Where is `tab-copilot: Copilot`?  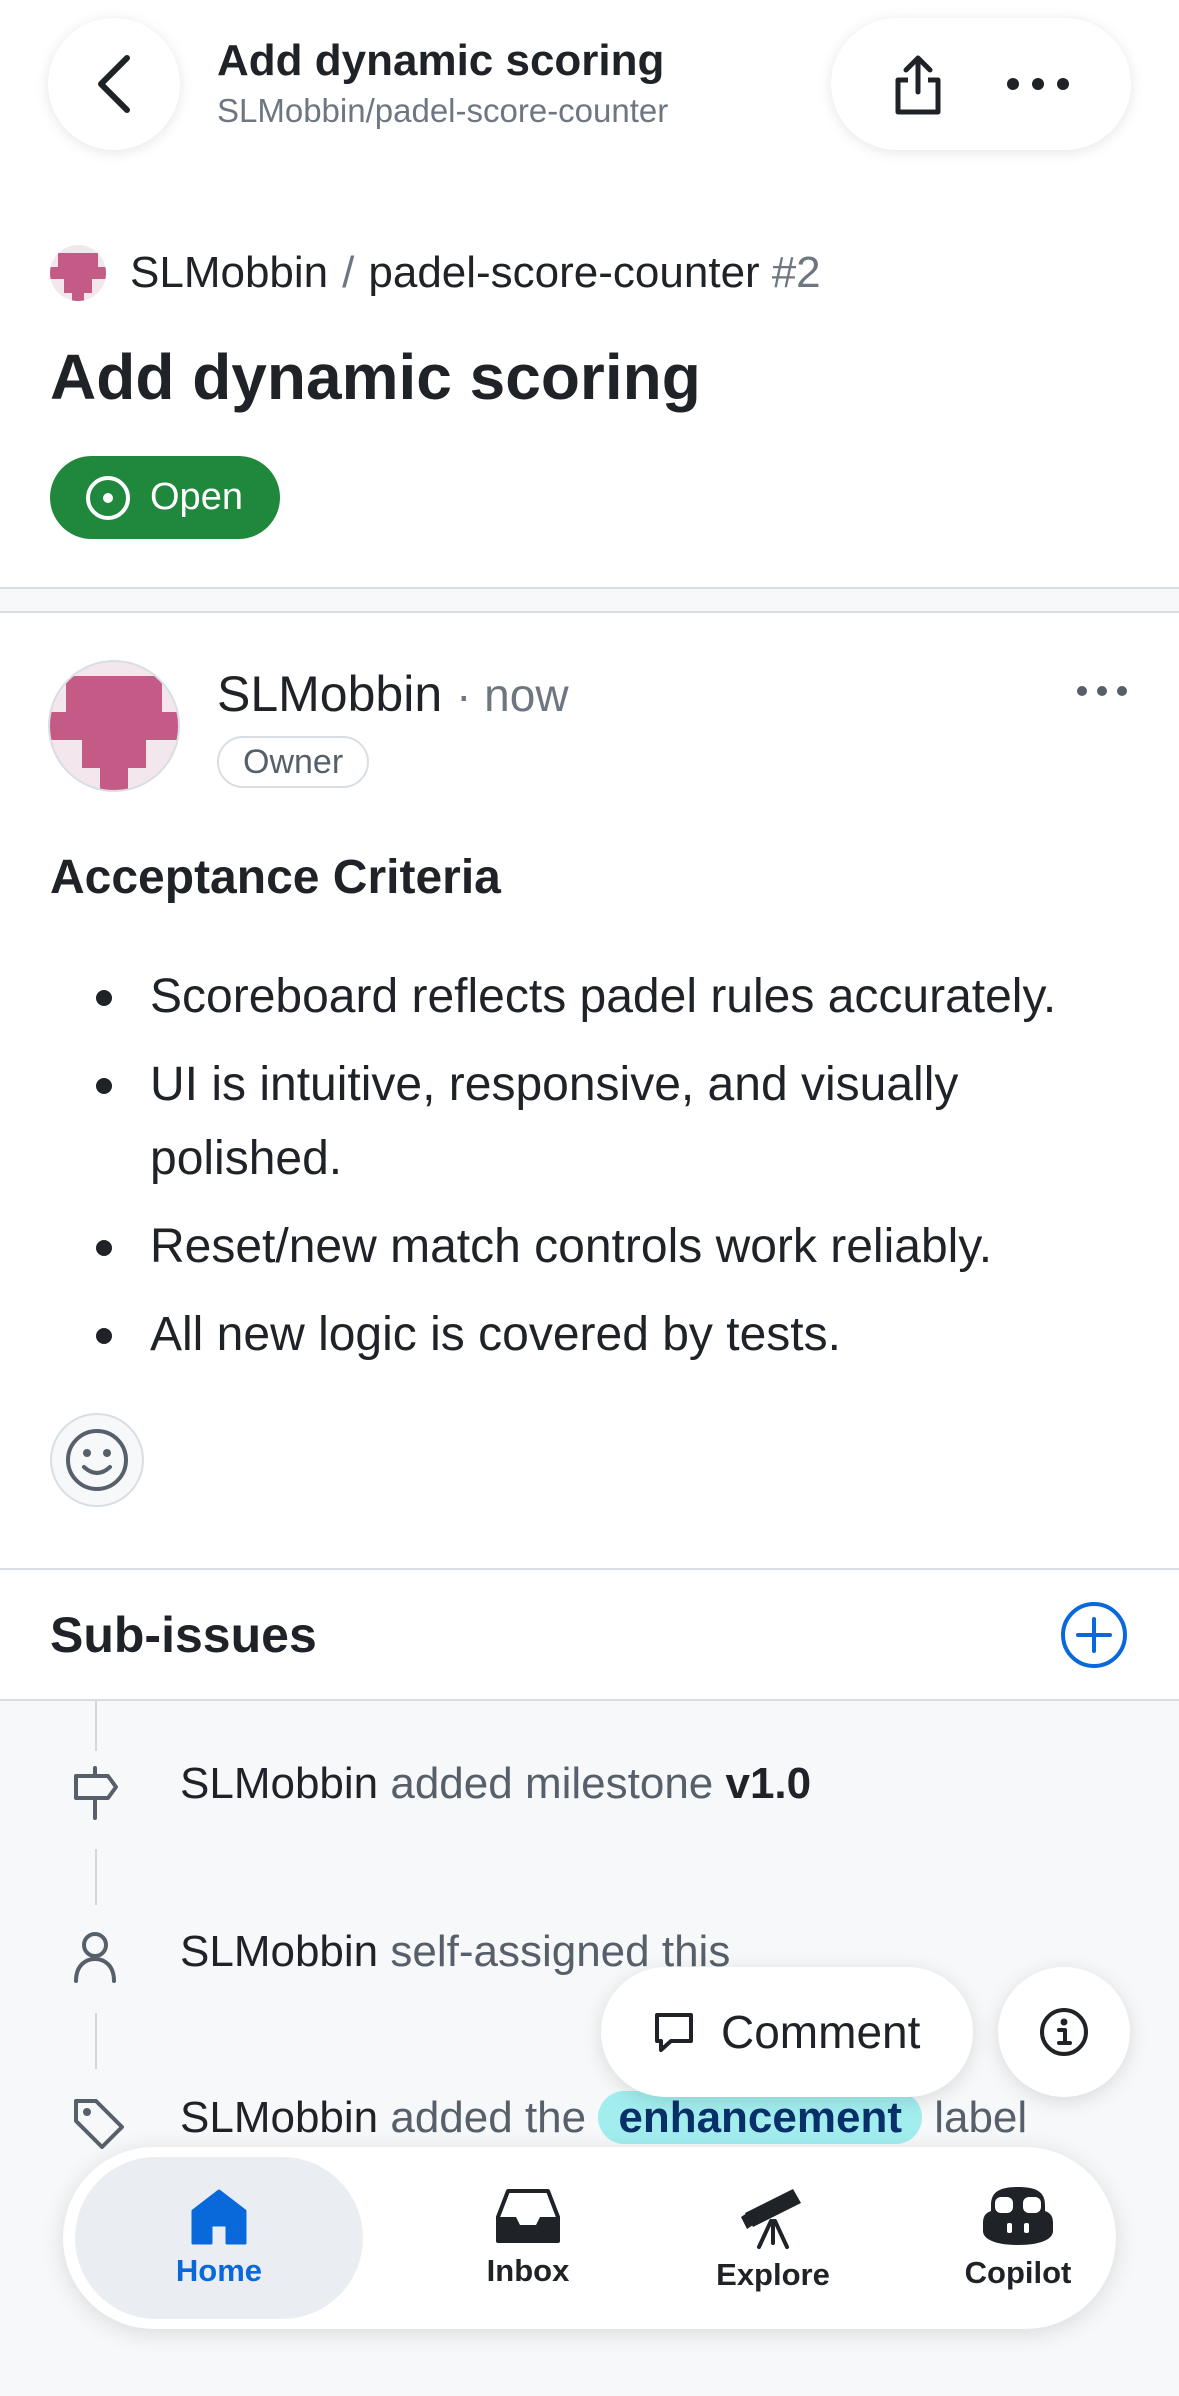
tab-copilot: Copilot is located at coordinates (1018, 2238).